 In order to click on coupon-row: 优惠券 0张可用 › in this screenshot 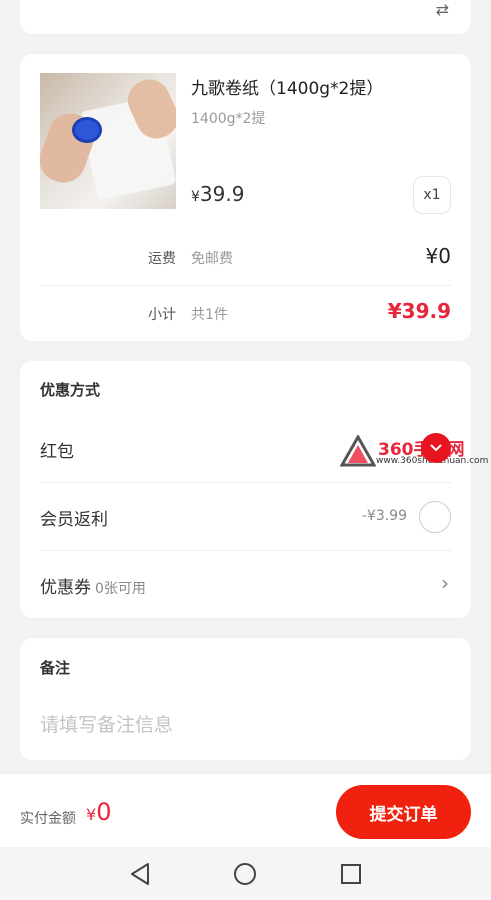, I will do `click(245, 585)`.